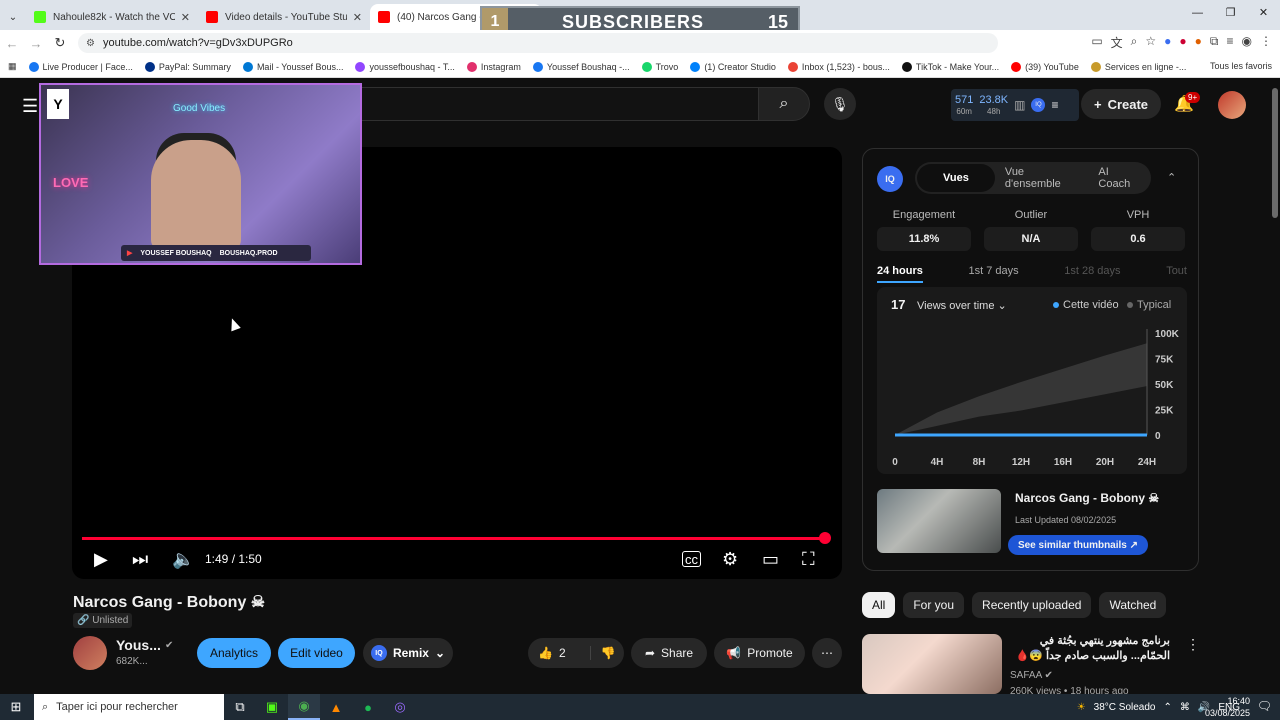  Describe the element at coordinates (1275, 153) in the screenshot. I see `scrollbar-thumb` at that location.